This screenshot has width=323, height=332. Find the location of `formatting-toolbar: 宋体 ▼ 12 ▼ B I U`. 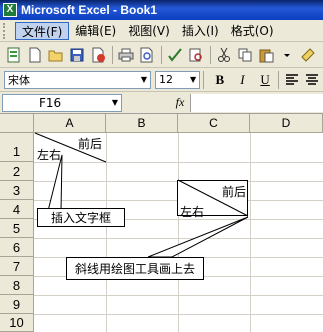

formatting-toolbar: 宋体 ▼ 12 ▼ B I U is located at coordinates (161, 80).